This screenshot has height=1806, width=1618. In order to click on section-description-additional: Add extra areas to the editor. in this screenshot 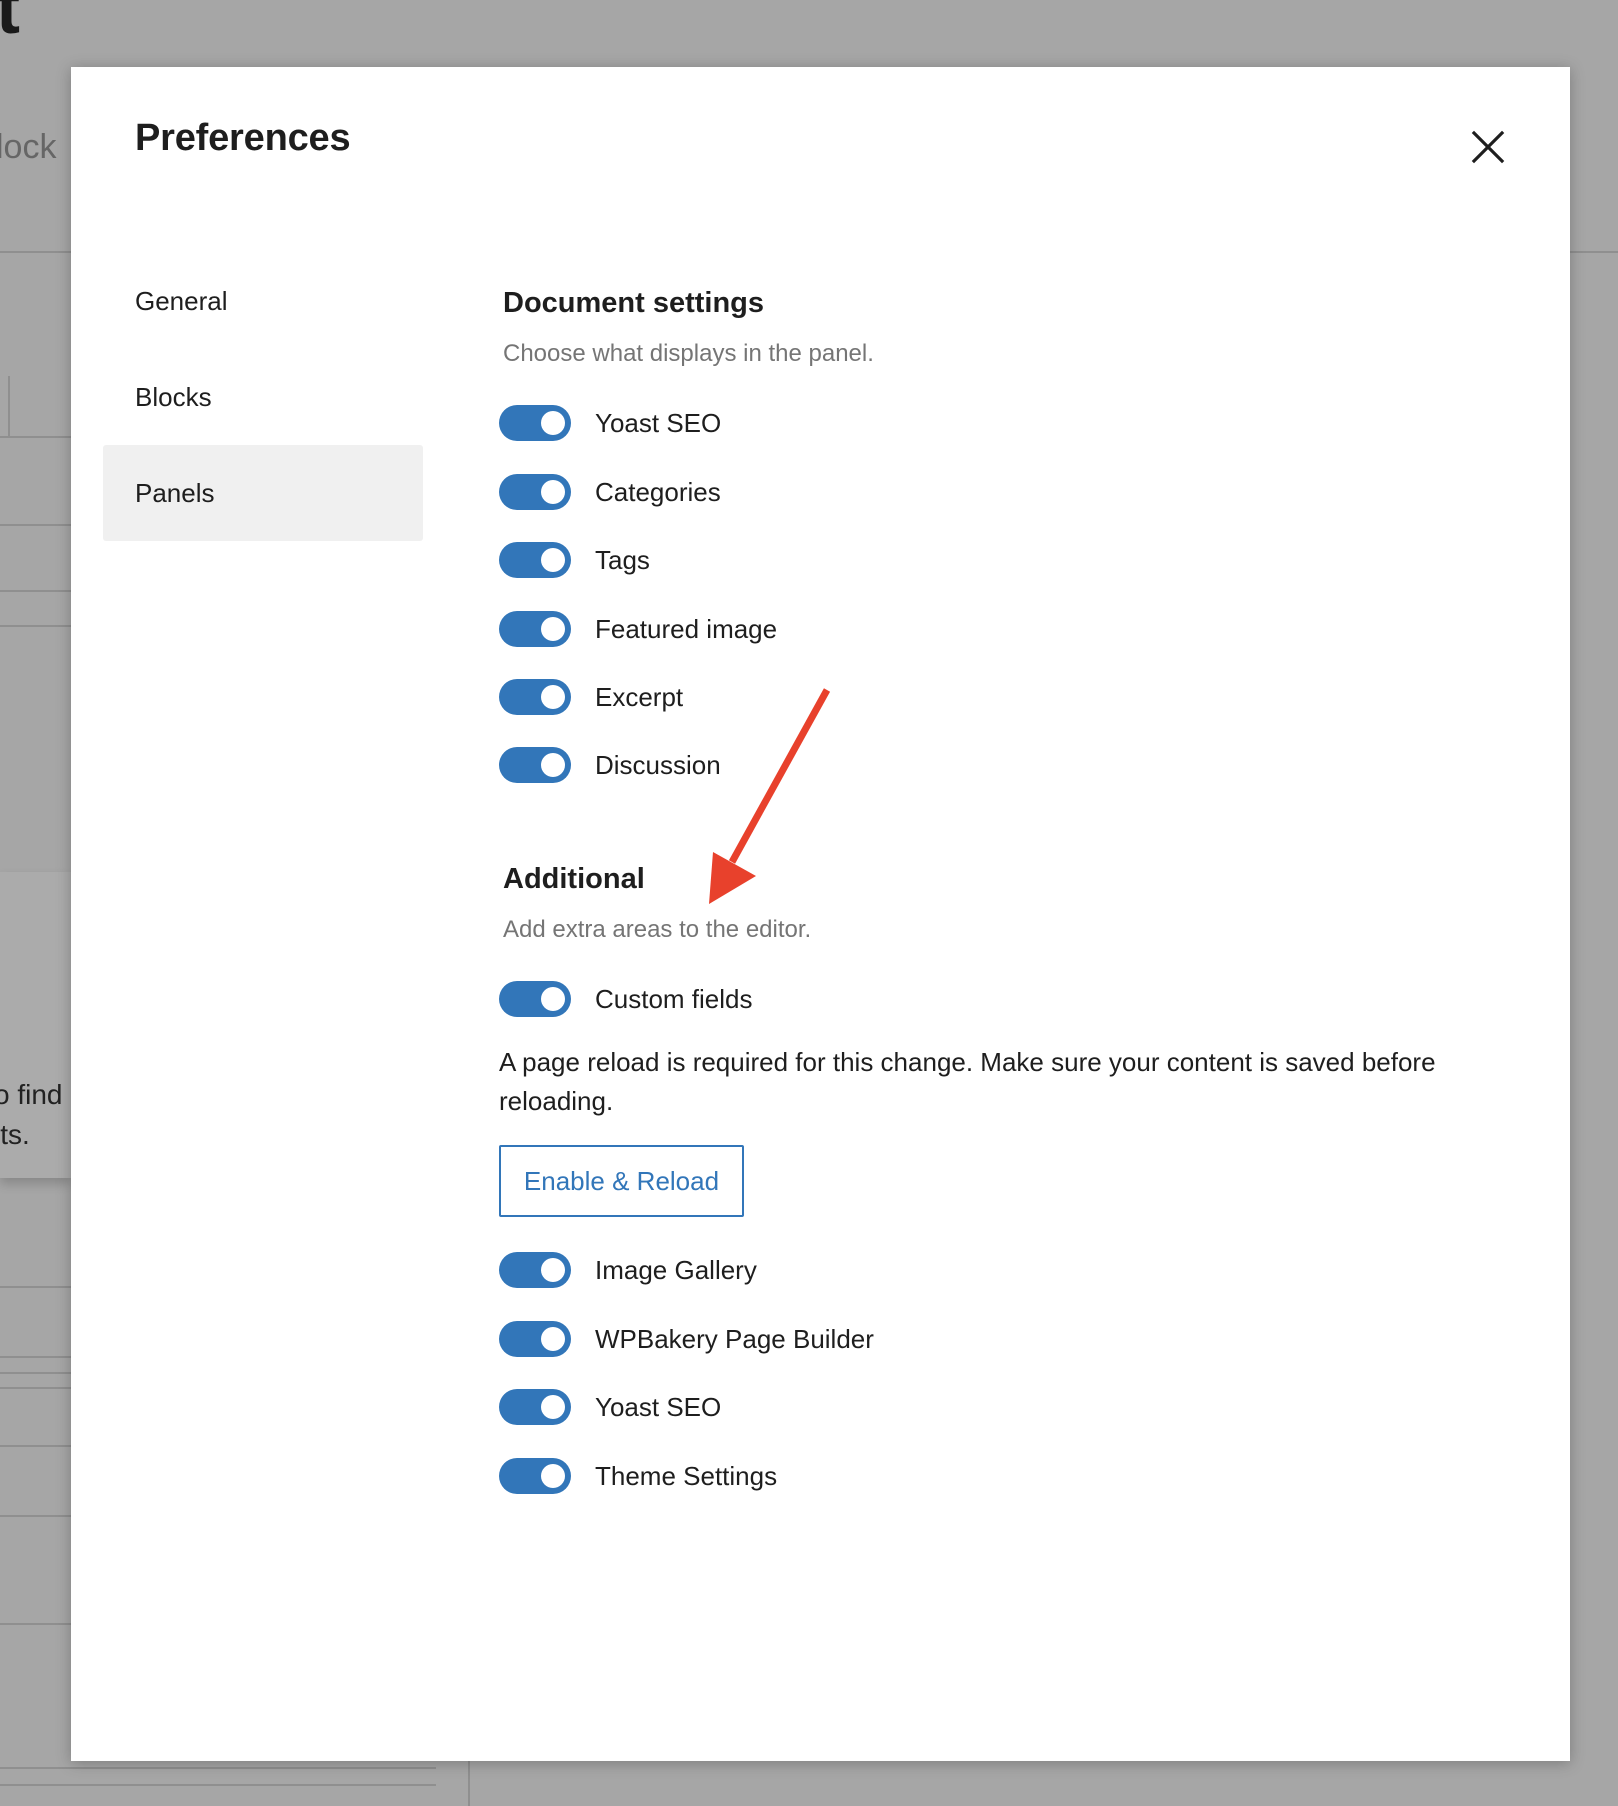, I will do `click(657, 929)`.